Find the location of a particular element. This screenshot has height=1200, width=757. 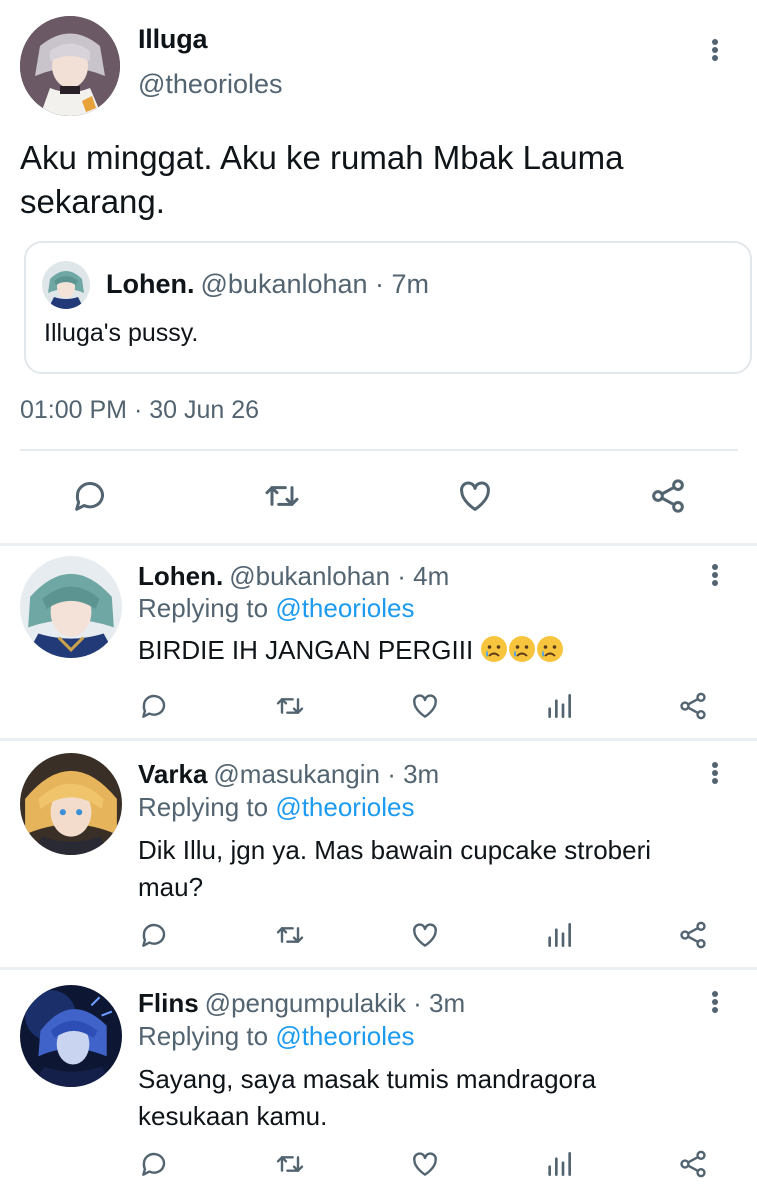

reply-header: Lohen. @bukanlohan · 4m is located at coordinates (293, 576).